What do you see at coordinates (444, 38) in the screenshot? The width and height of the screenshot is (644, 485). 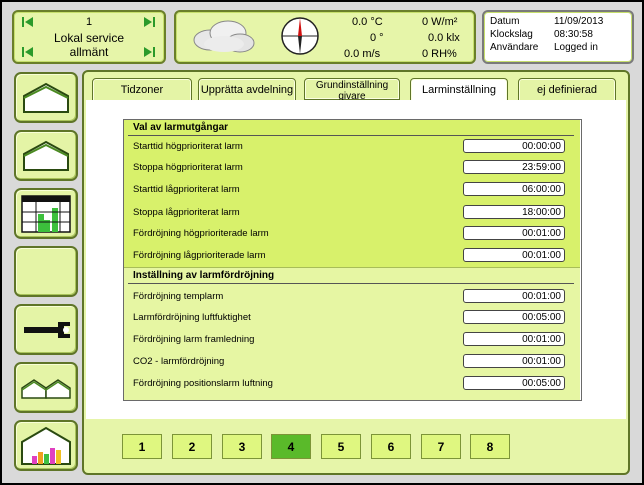 I see `light-value: 0.0 klx` at bounding box center [444, 38].